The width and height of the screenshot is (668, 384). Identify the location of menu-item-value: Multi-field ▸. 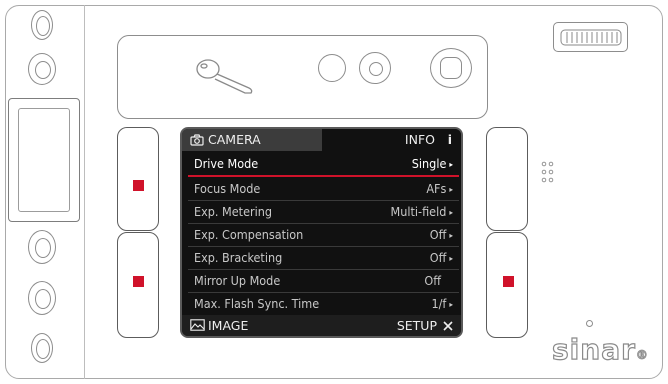
(421, 211).